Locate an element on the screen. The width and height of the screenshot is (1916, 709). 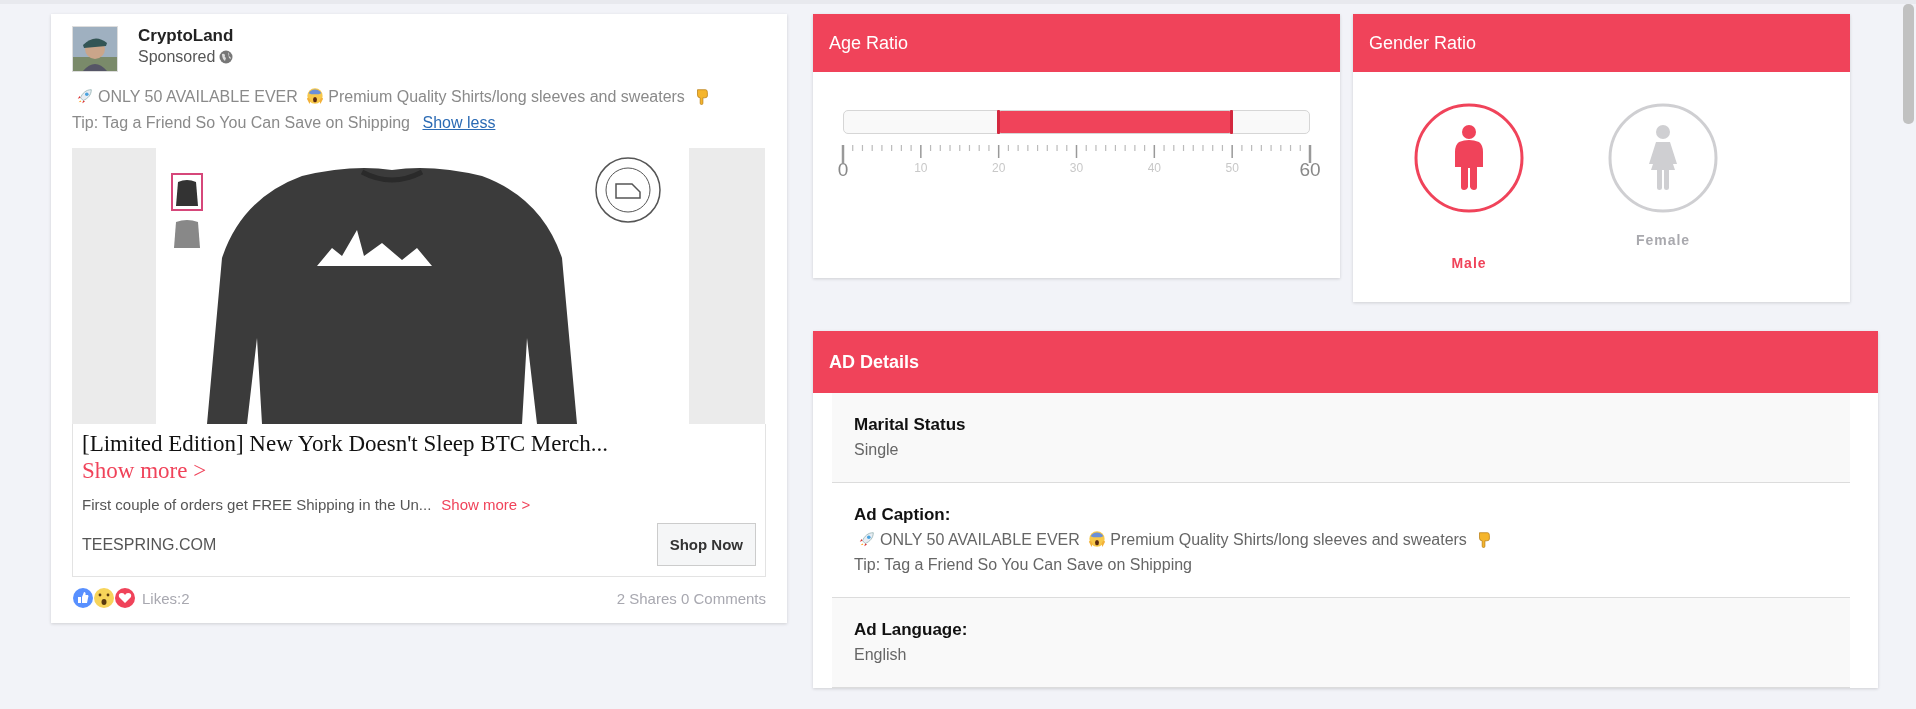
male-figure-icon is located at coordinates (1469, 158).